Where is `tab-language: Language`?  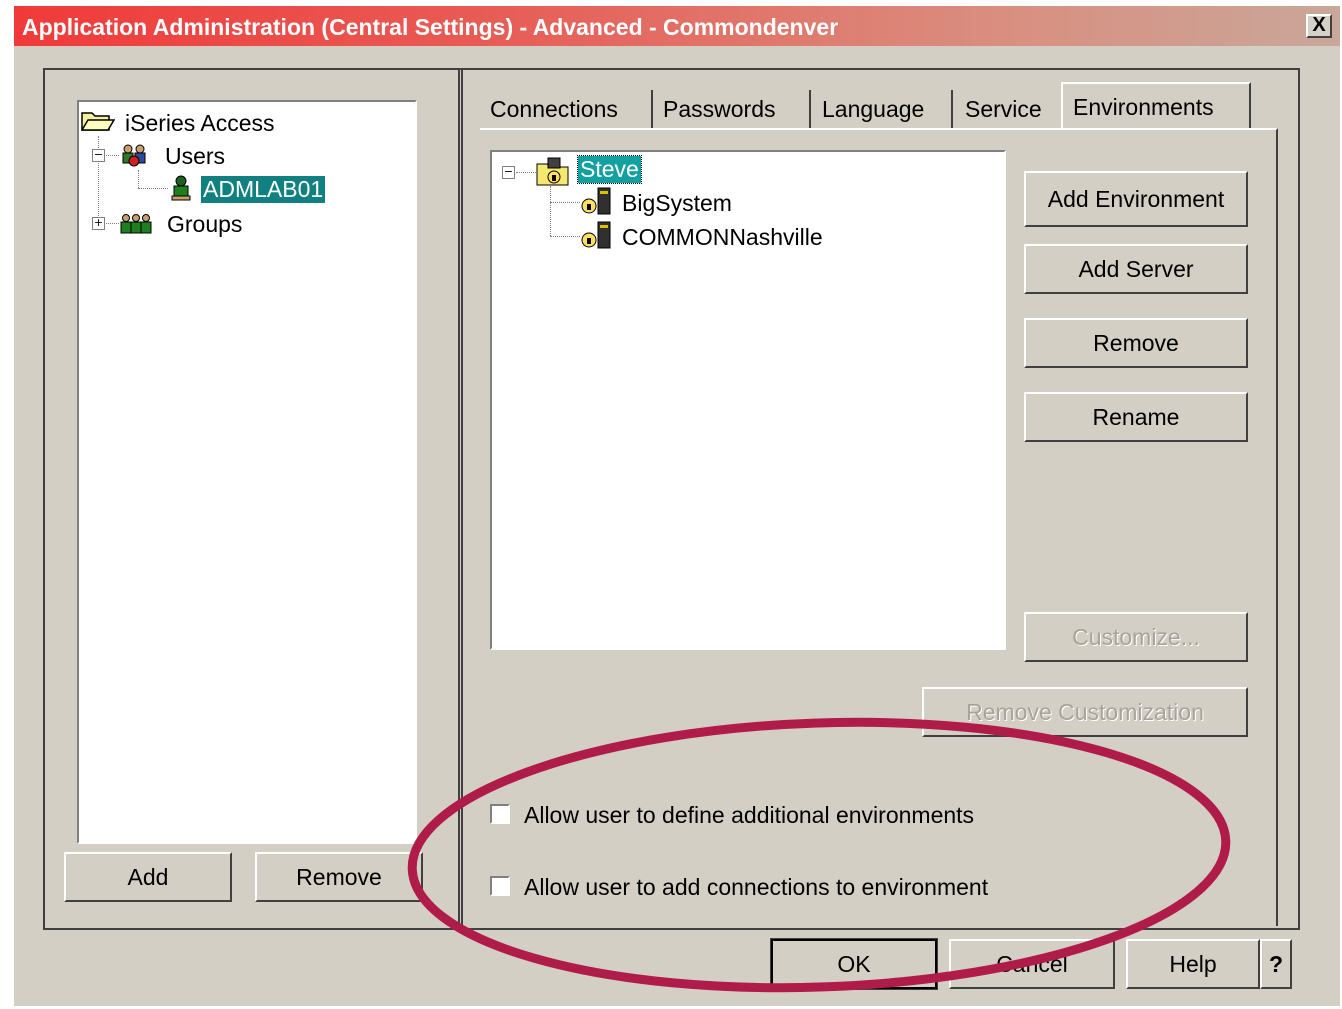
tab-language: Language is located at coordinates (873, 109).